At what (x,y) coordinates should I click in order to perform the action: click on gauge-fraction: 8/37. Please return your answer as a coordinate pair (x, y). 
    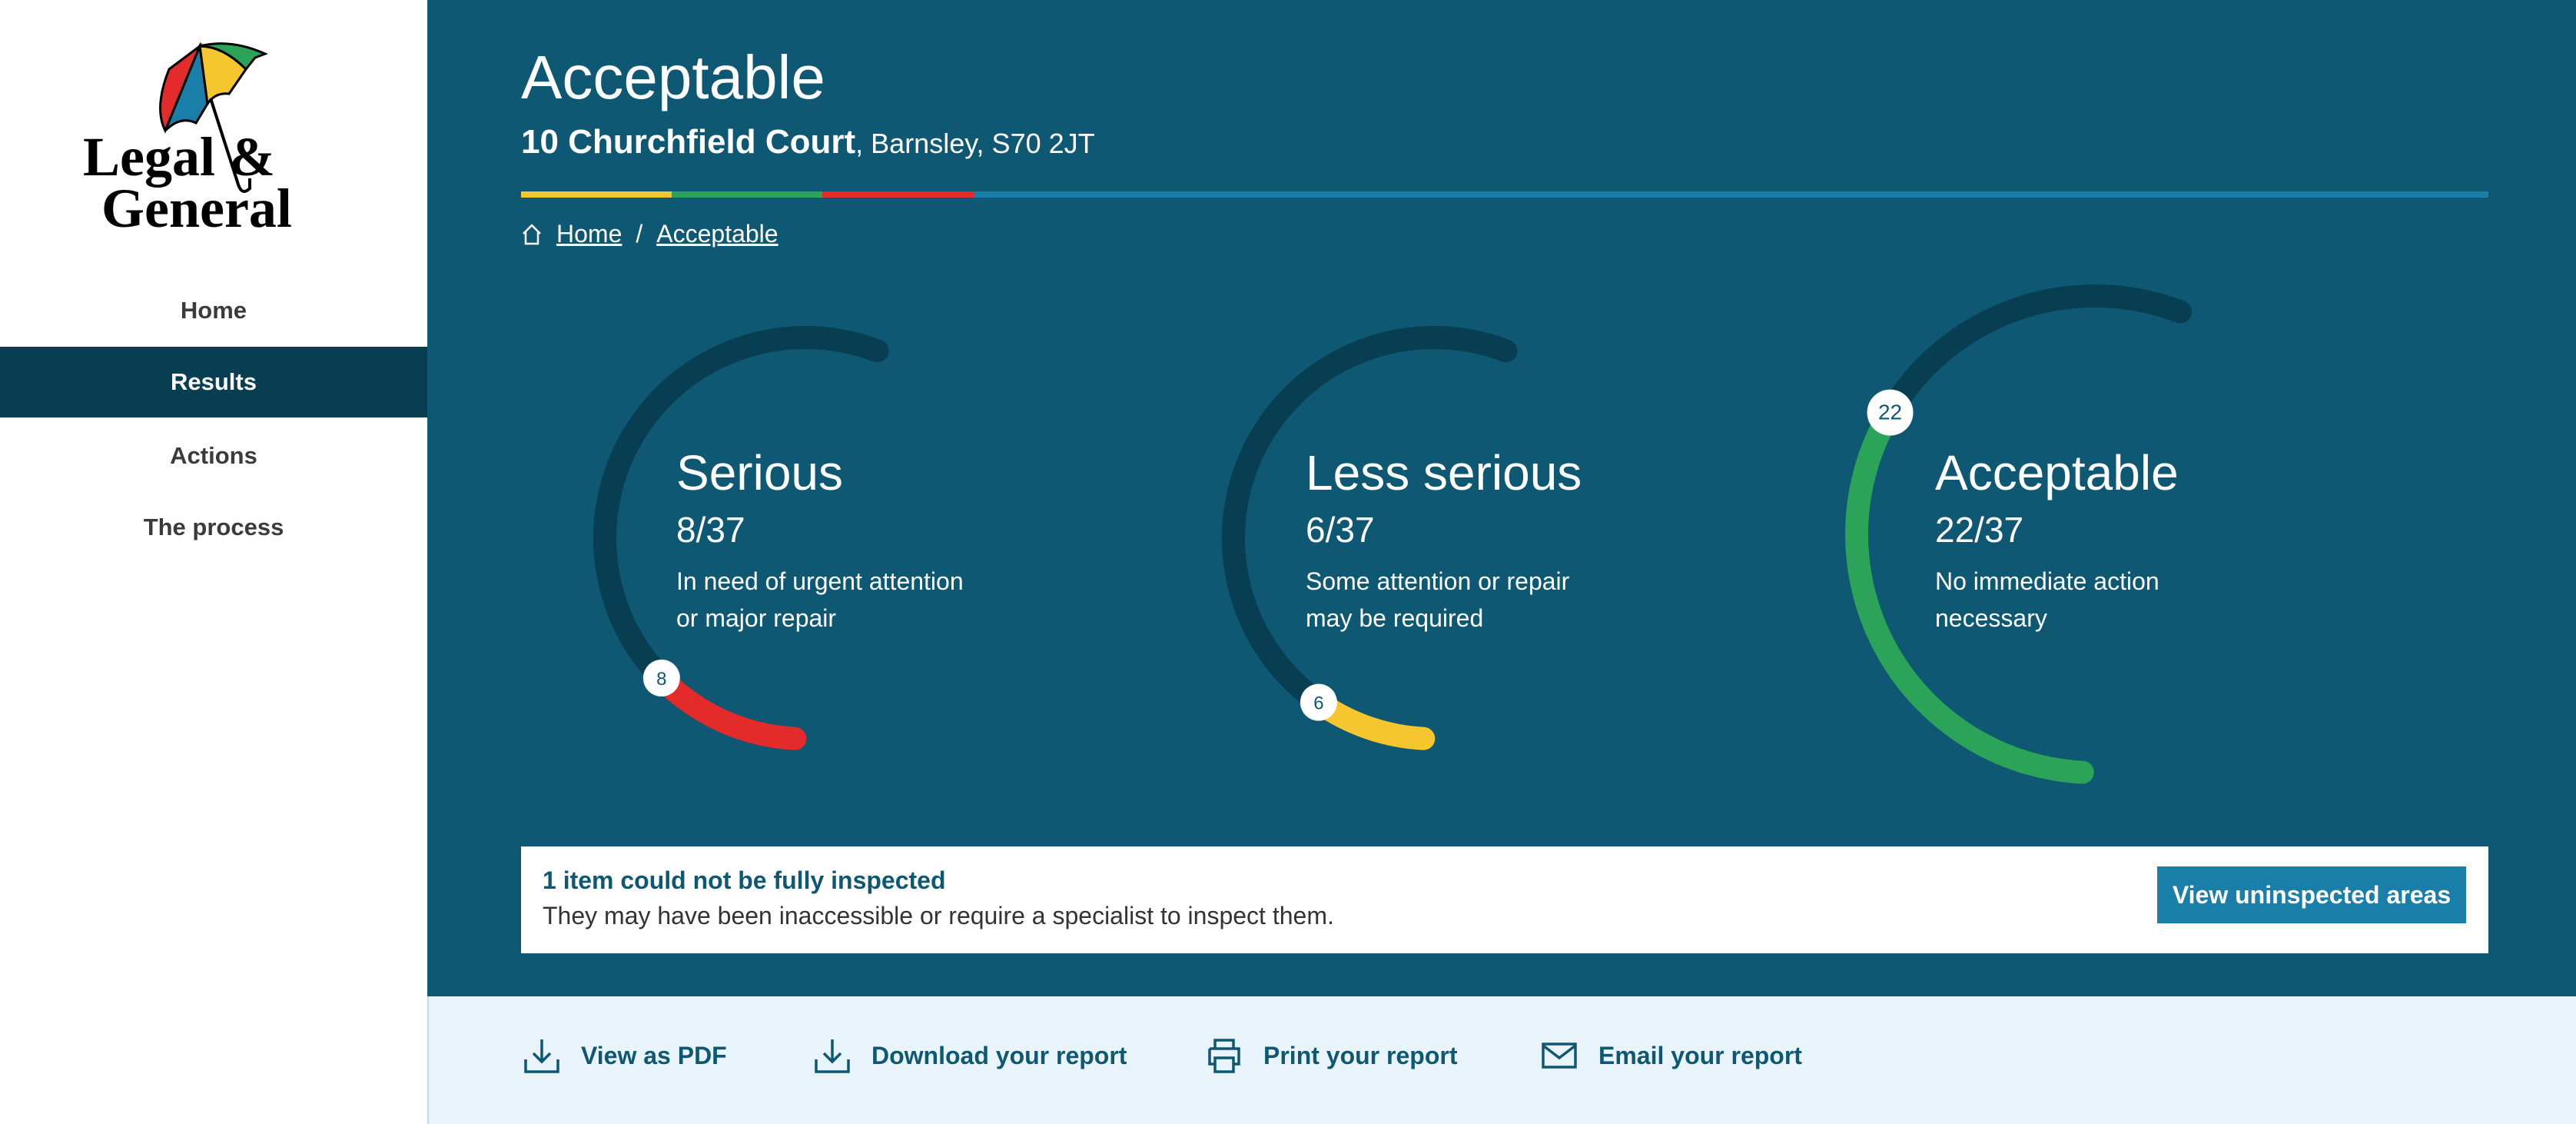
    Looking at the image, I should click on (710, 530).